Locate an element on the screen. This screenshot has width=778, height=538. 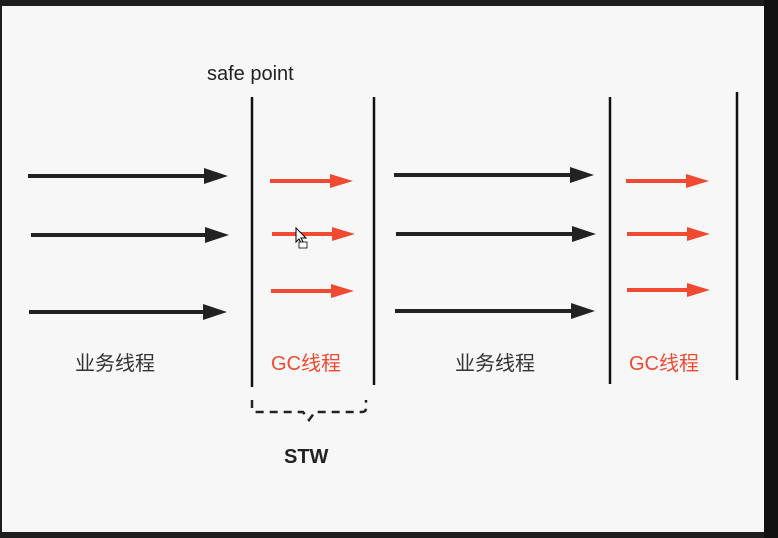
gc-thread-label-1: GC线程 is located at coordinates (306, 363).